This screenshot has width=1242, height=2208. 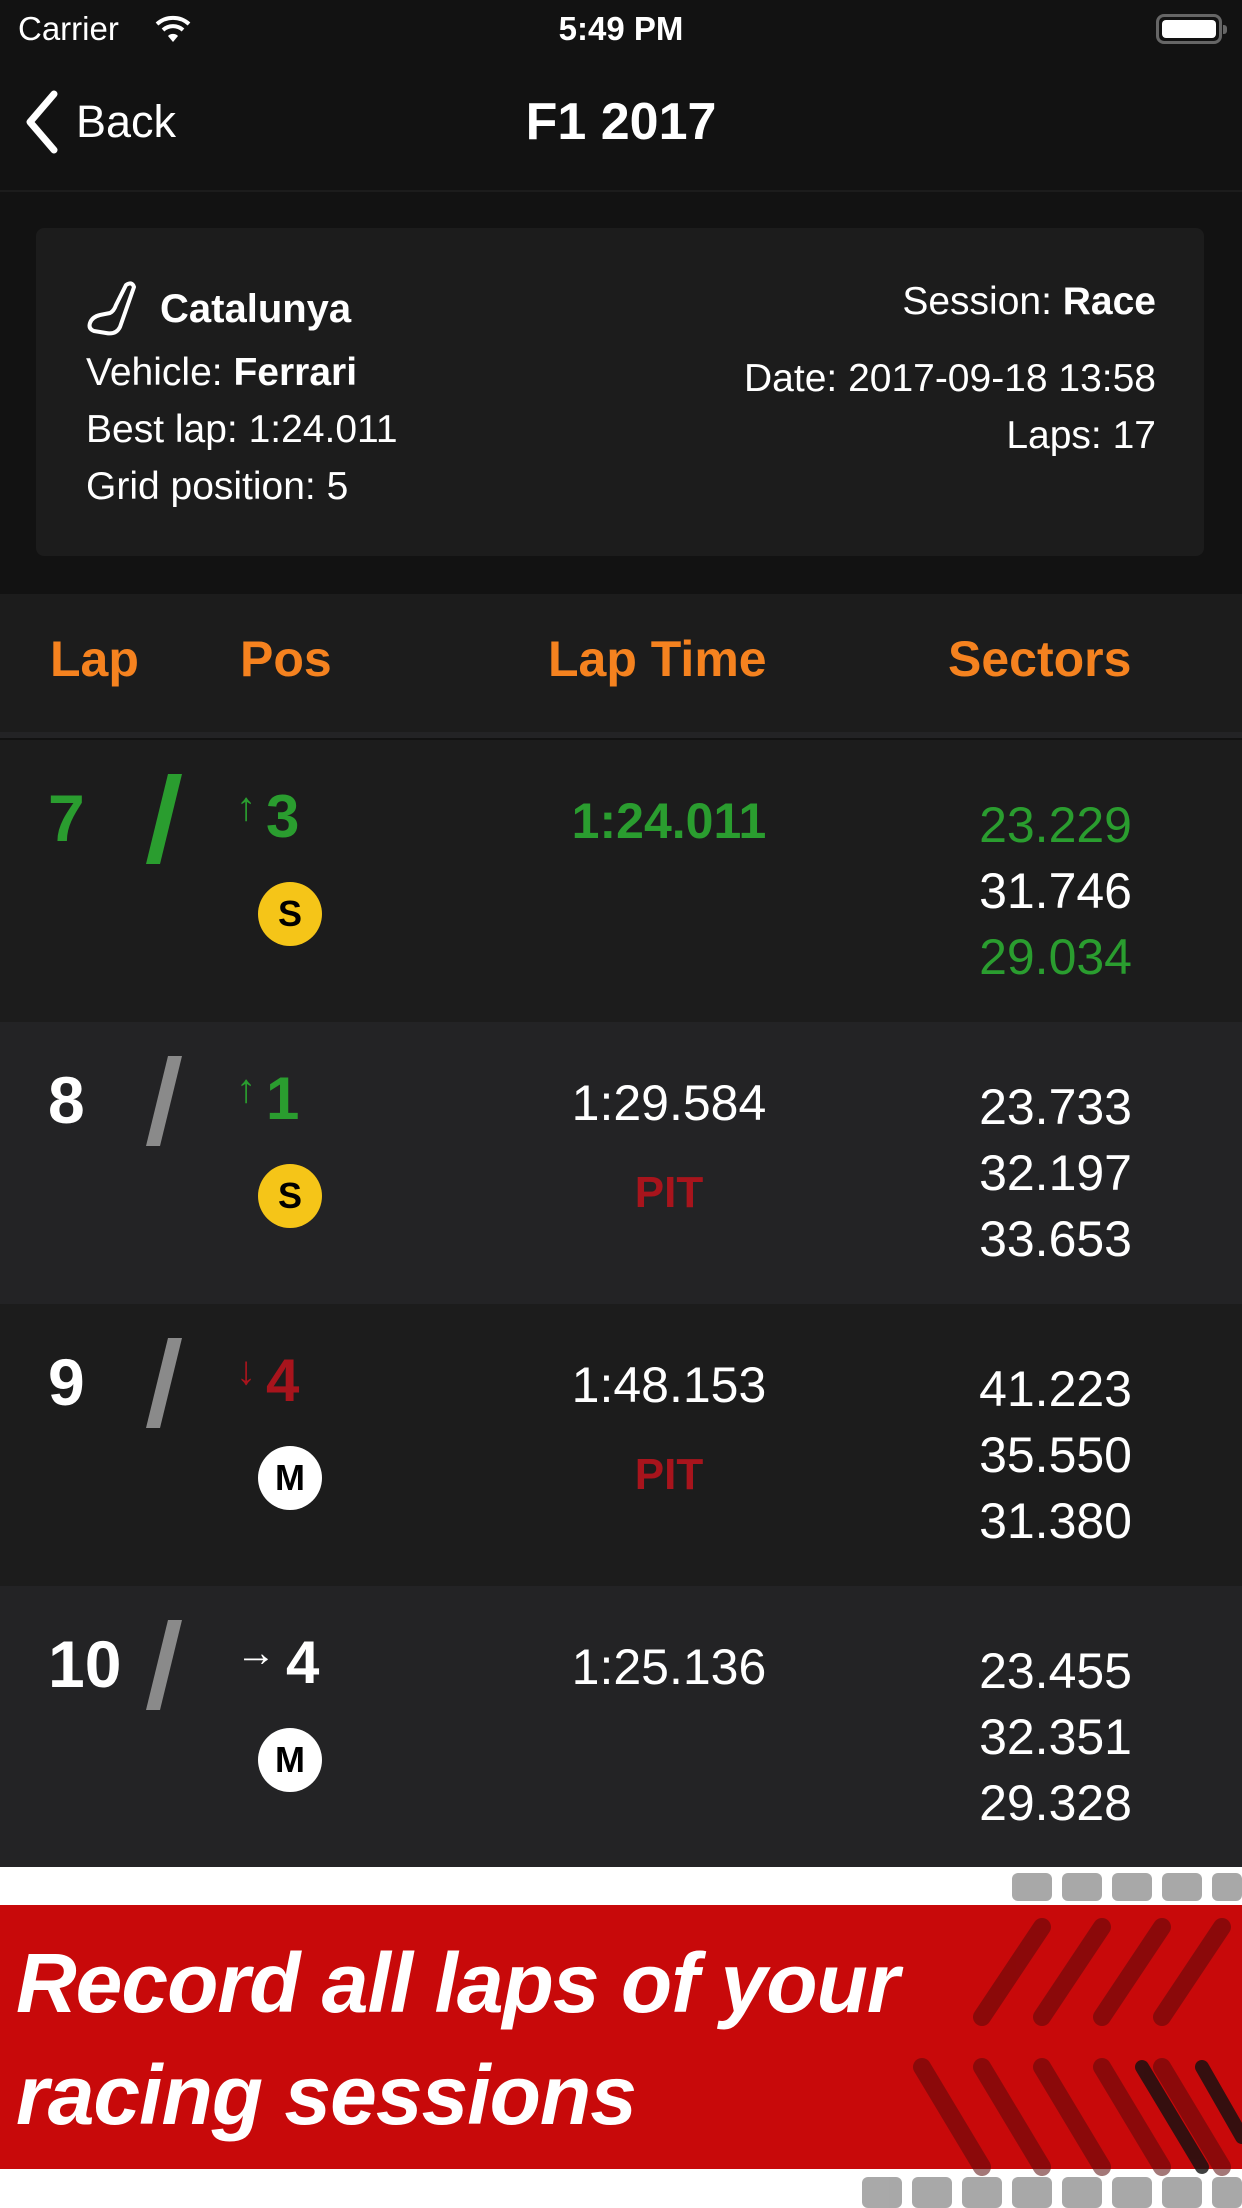 I want to click on navigation-bar: Back F1 2017, so click(x=621, y=126).